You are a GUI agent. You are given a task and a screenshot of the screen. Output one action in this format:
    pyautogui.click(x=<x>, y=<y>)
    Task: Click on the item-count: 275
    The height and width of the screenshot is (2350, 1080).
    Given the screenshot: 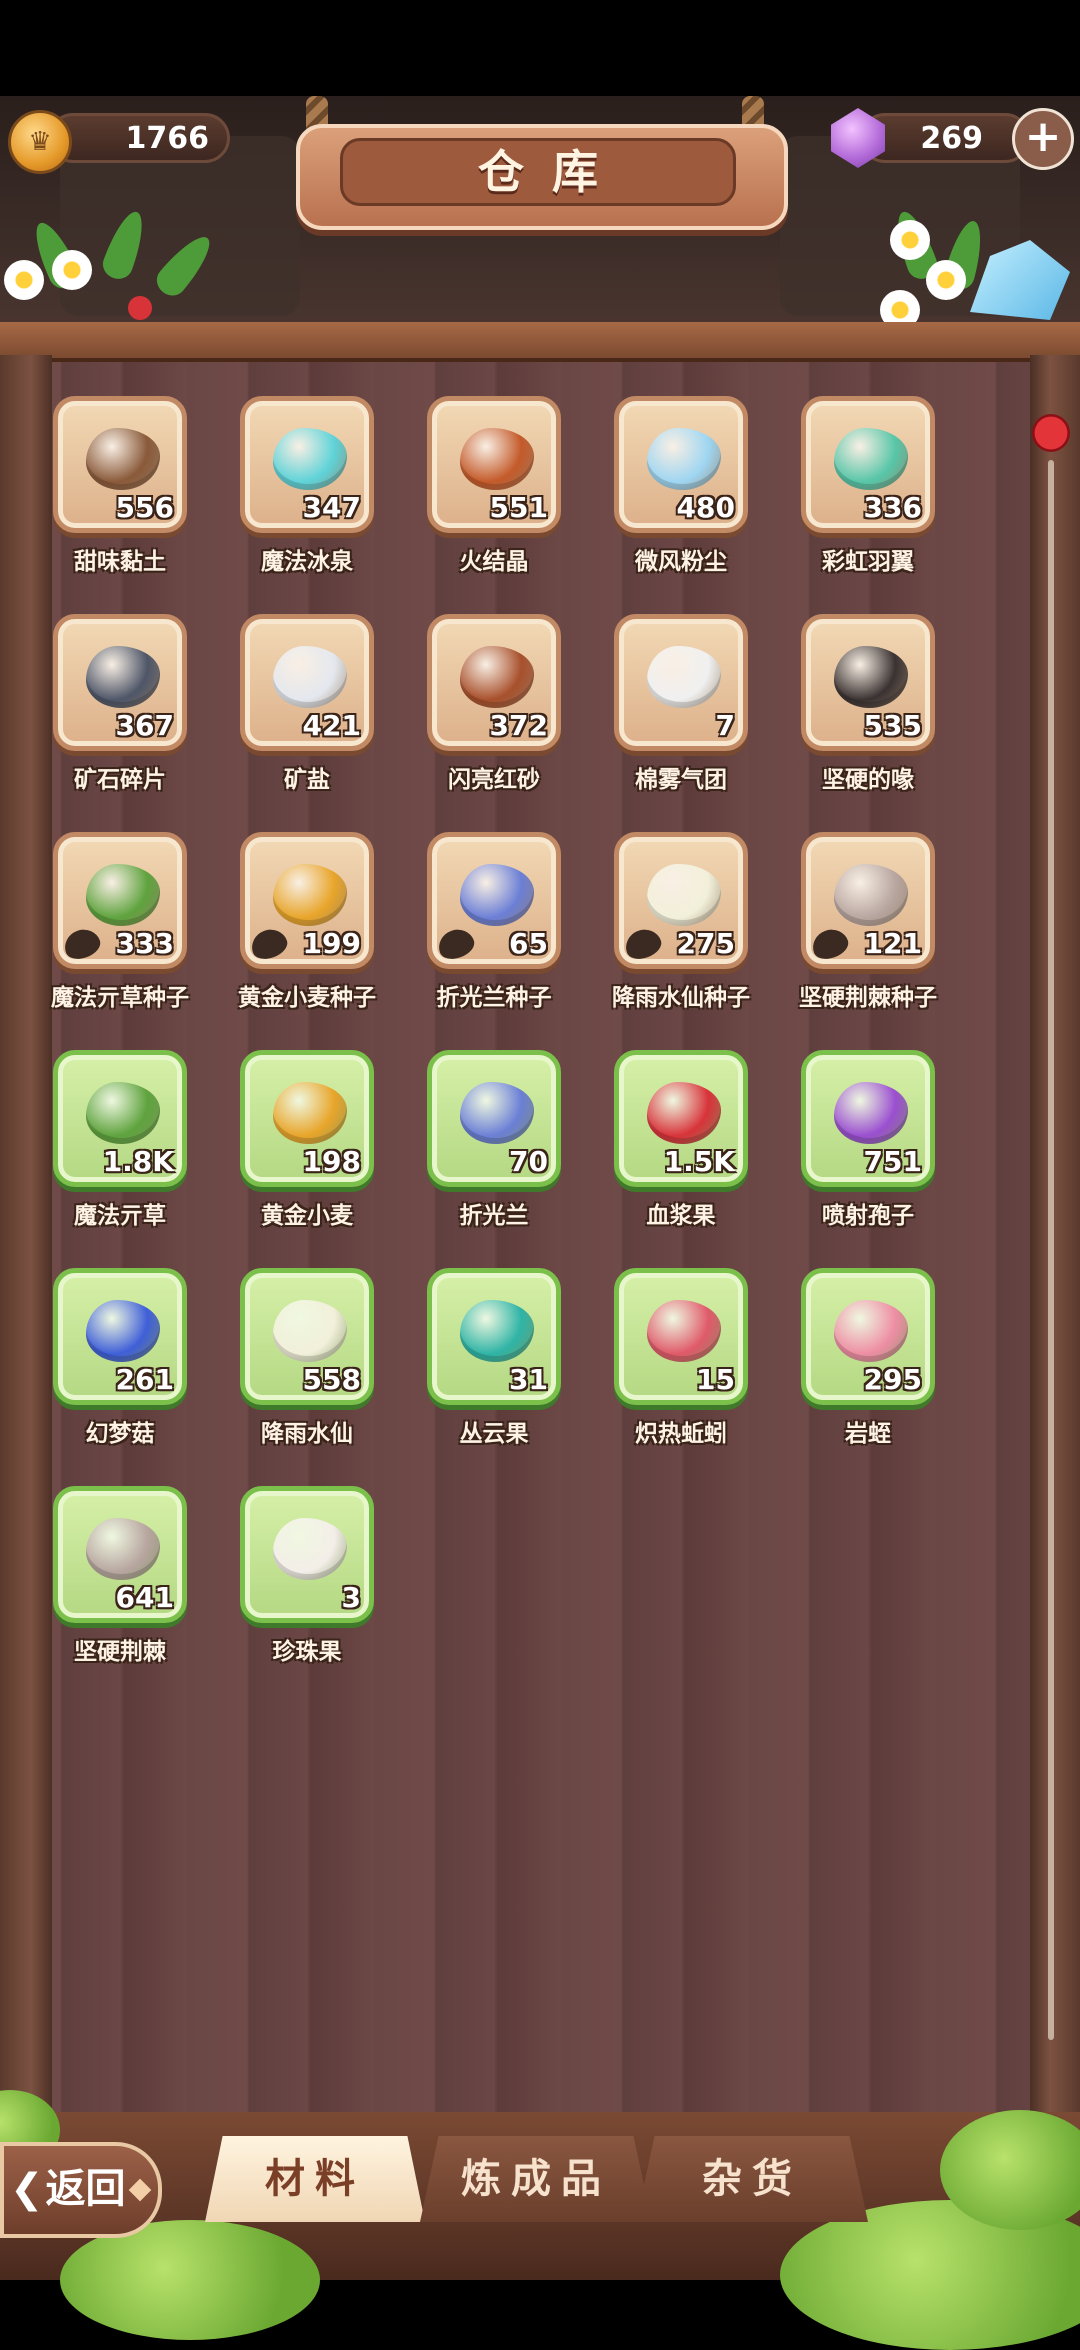 What is the action you would take?
    pyautogui.click(x=705, y=943)
    